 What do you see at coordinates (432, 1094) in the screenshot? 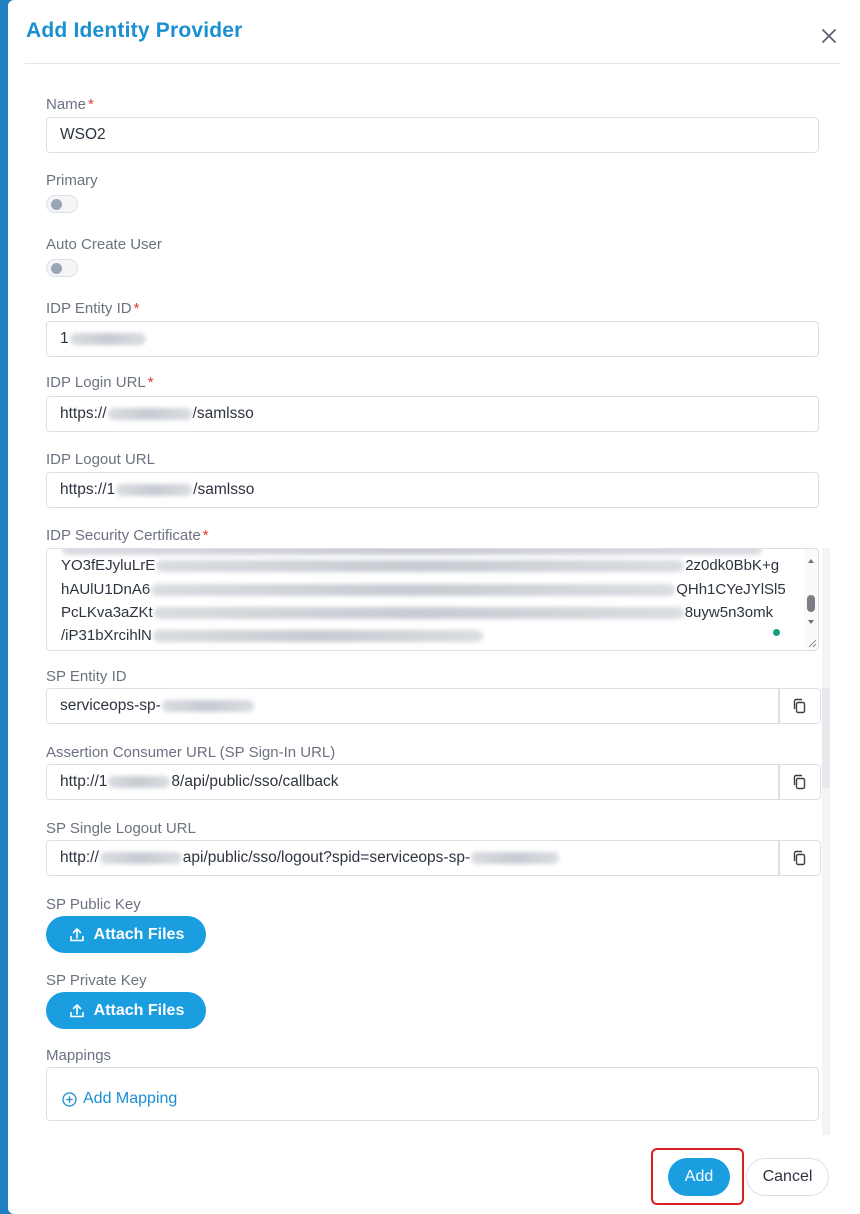
I see `mappings-container: Add Mapping` at bounding box center [432, 1094].